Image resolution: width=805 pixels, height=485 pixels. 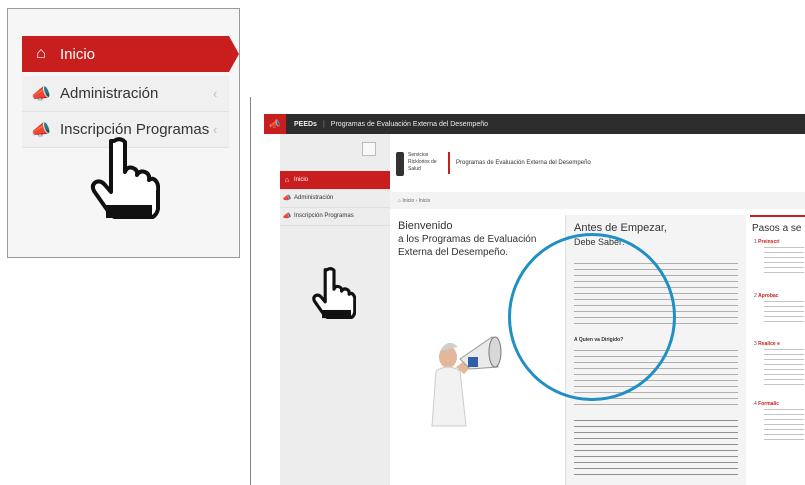 I want to click on inset-menu-item-administracion: 📣 Administración ‹, so click(x=125, y=94).